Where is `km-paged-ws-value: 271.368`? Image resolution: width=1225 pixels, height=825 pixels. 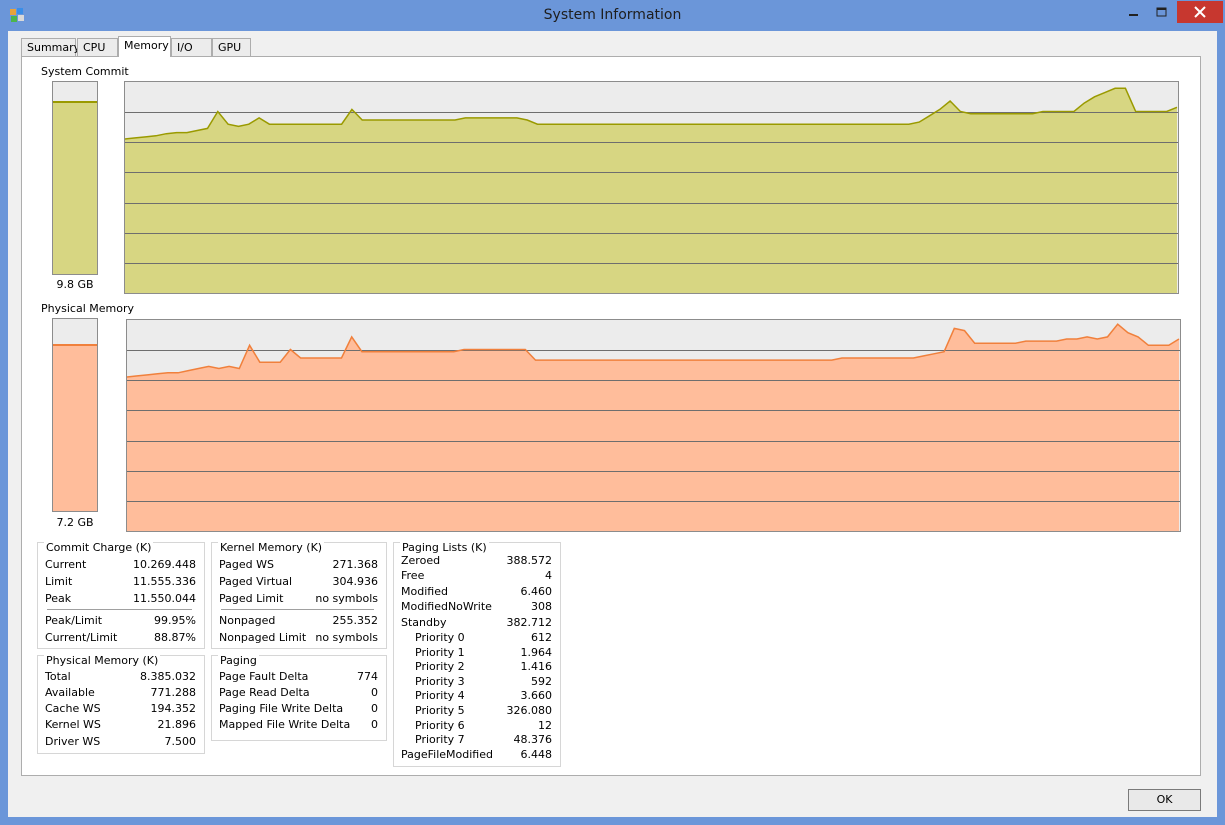 km-paged-ws-value: 271.368 is located at coordinates (355, 564).